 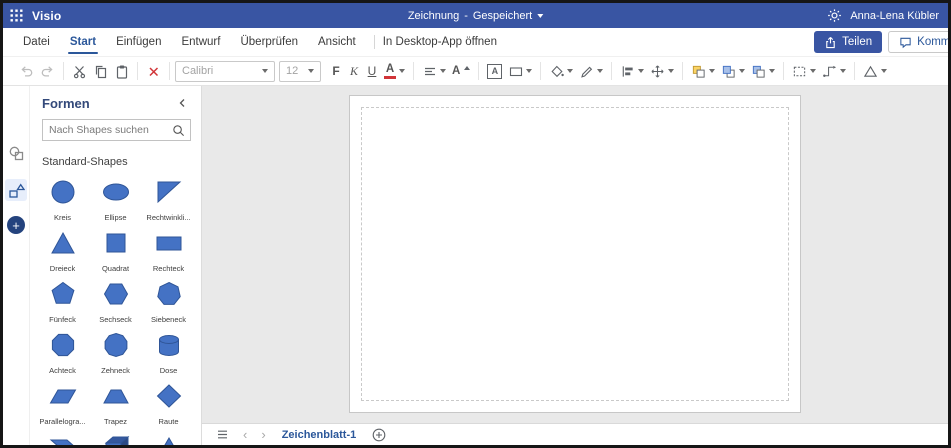 I want to click on rectangle-outline-icon, so click(x=516, y=71).